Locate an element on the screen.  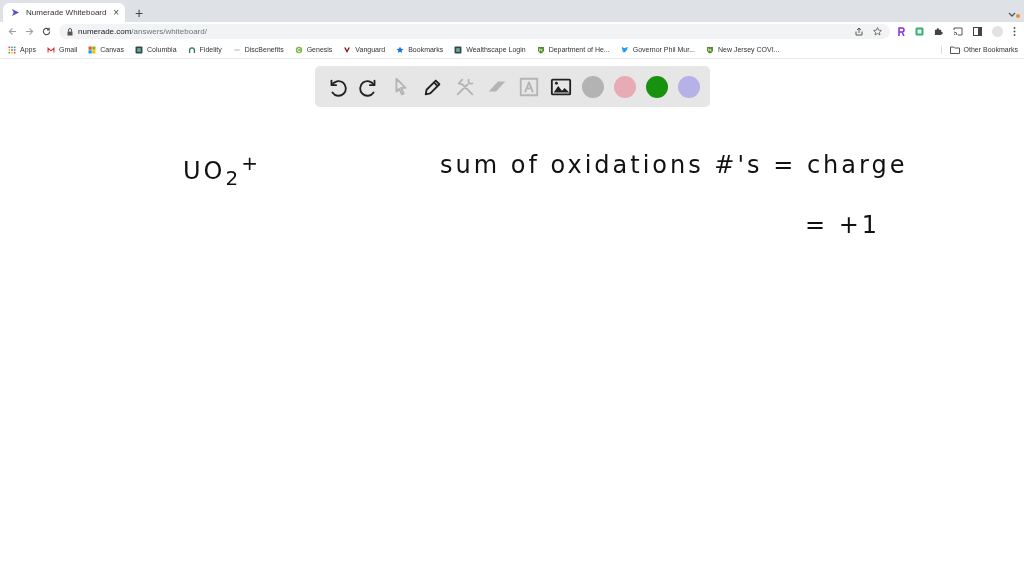
more-options-icon is located at coordinates (1014, 31).